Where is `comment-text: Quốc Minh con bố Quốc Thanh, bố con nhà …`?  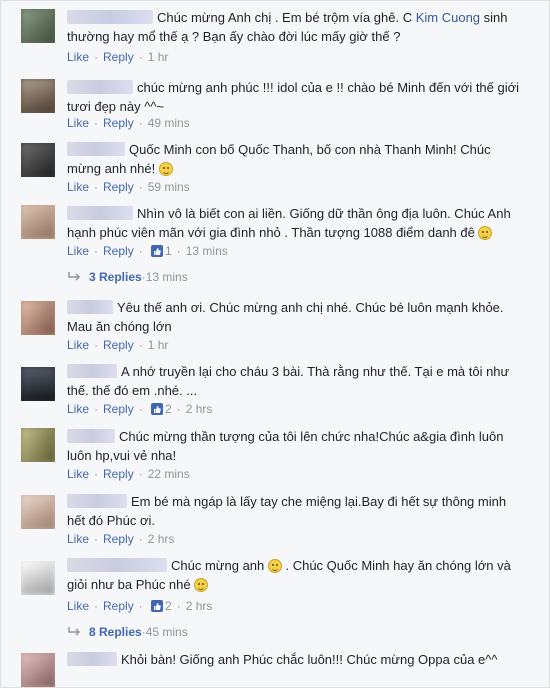
comment-text: Quốc Minh con bố Quốc Thanh, bố con nhà … is located at coordinates (279, 159).